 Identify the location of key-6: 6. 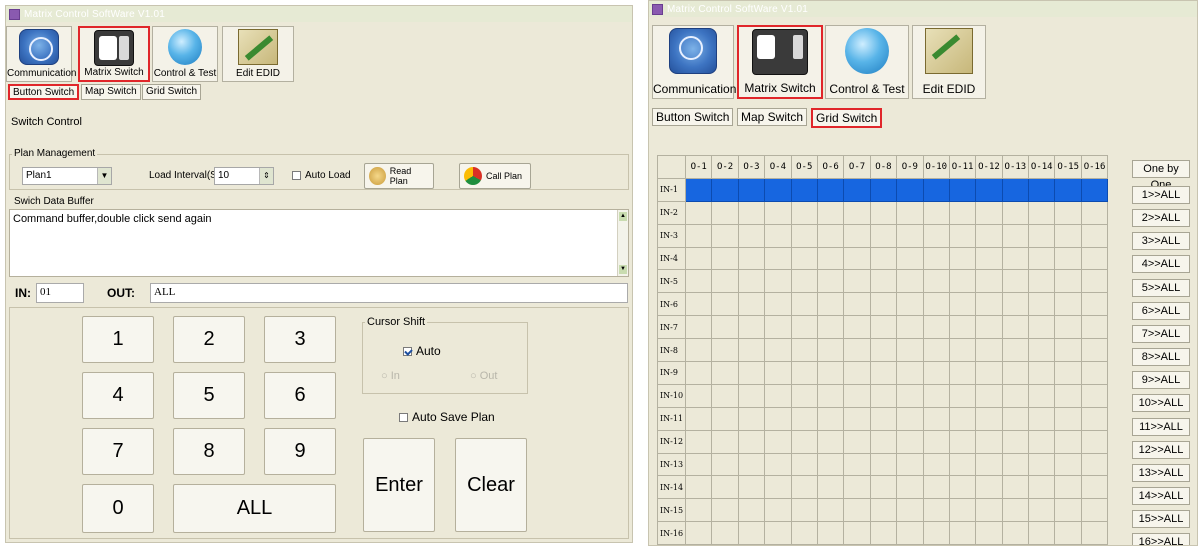
(300, 395).